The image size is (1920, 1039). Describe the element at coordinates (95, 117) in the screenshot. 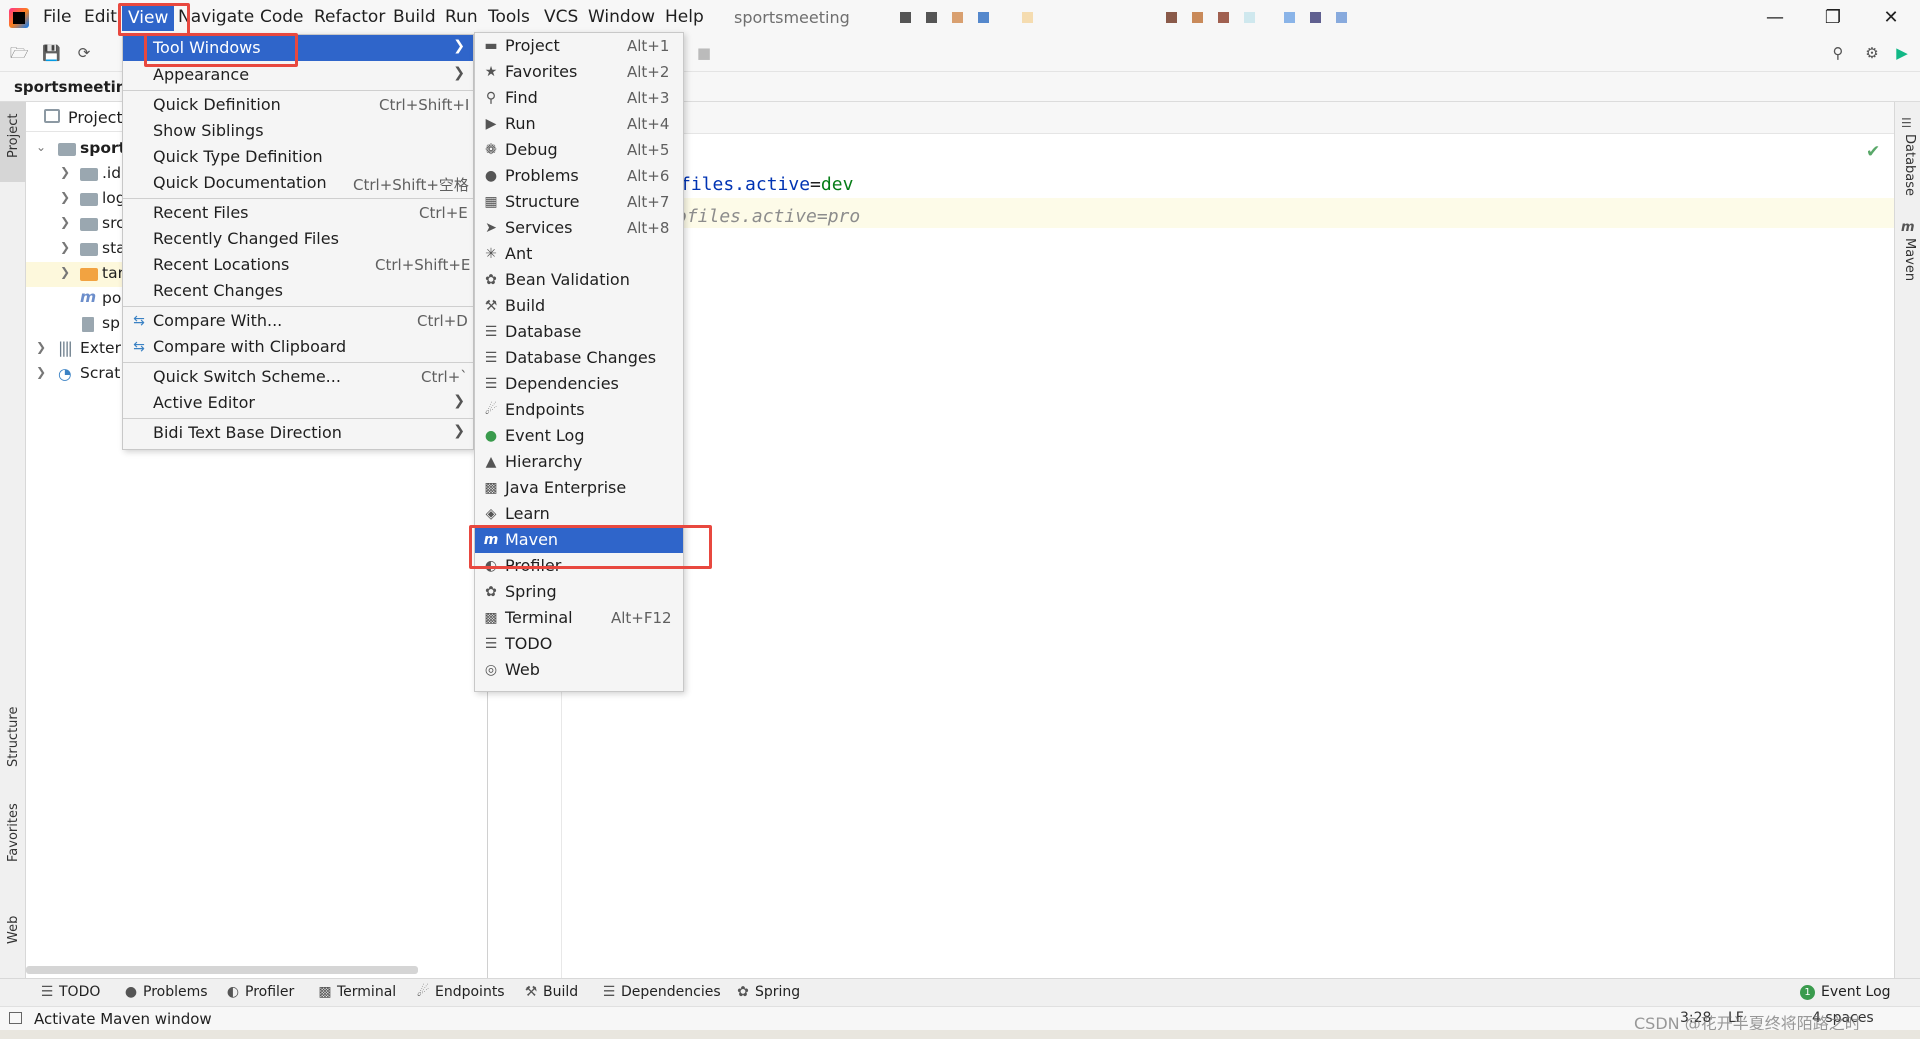

I see `project-panel-title: Project` at that location.